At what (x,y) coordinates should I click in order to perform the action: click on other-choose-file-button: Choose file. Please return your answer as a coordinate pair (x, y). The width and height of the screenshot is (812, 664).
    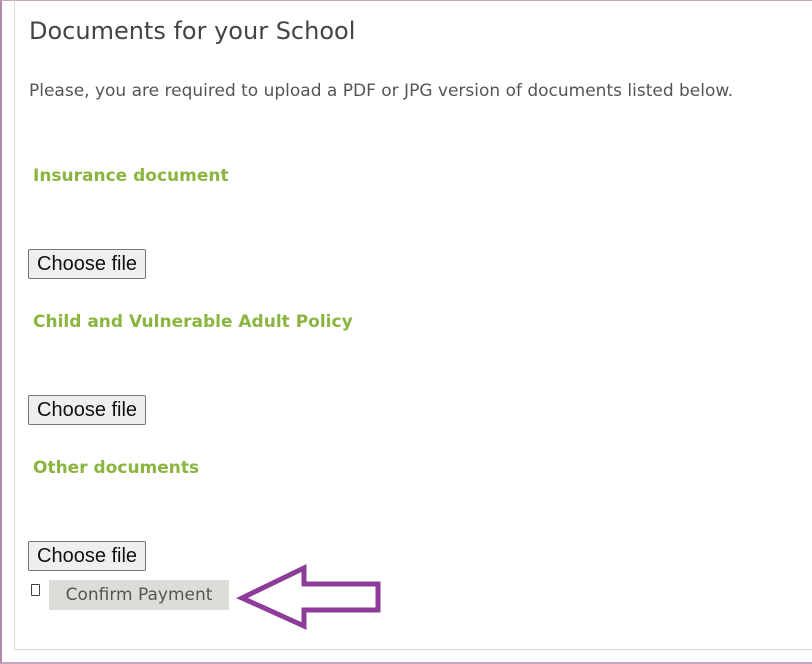
    Looking at the image, I should click on (87, 556).